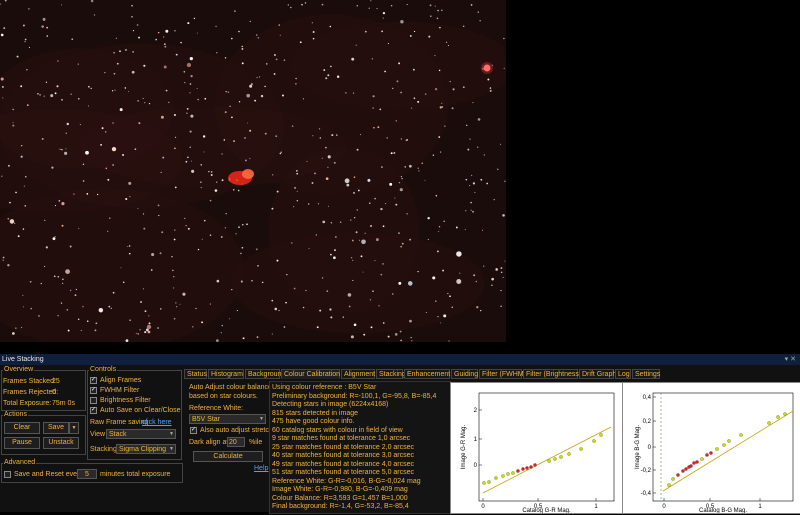 The width and height of the screenshot is (800, 515). Describe the element at coordinates (61, 443) in the screenshot. I see `unstack-button: Unstack` at that location.